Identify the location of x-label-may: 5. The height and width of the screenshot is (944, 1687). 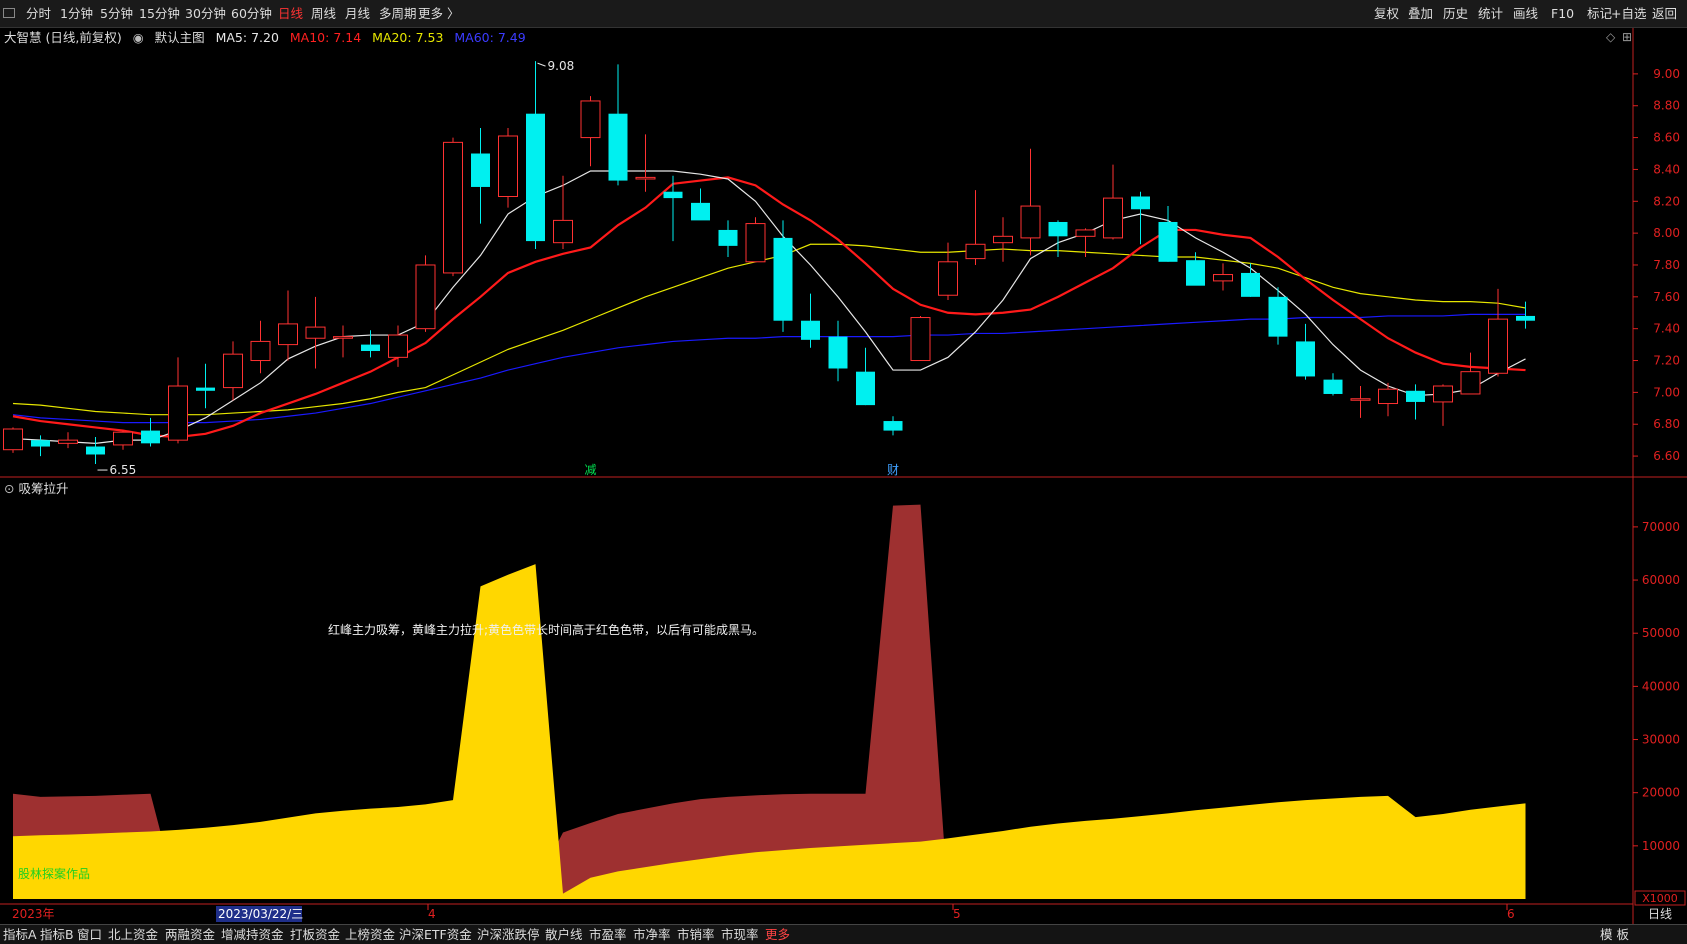
(957, 914).